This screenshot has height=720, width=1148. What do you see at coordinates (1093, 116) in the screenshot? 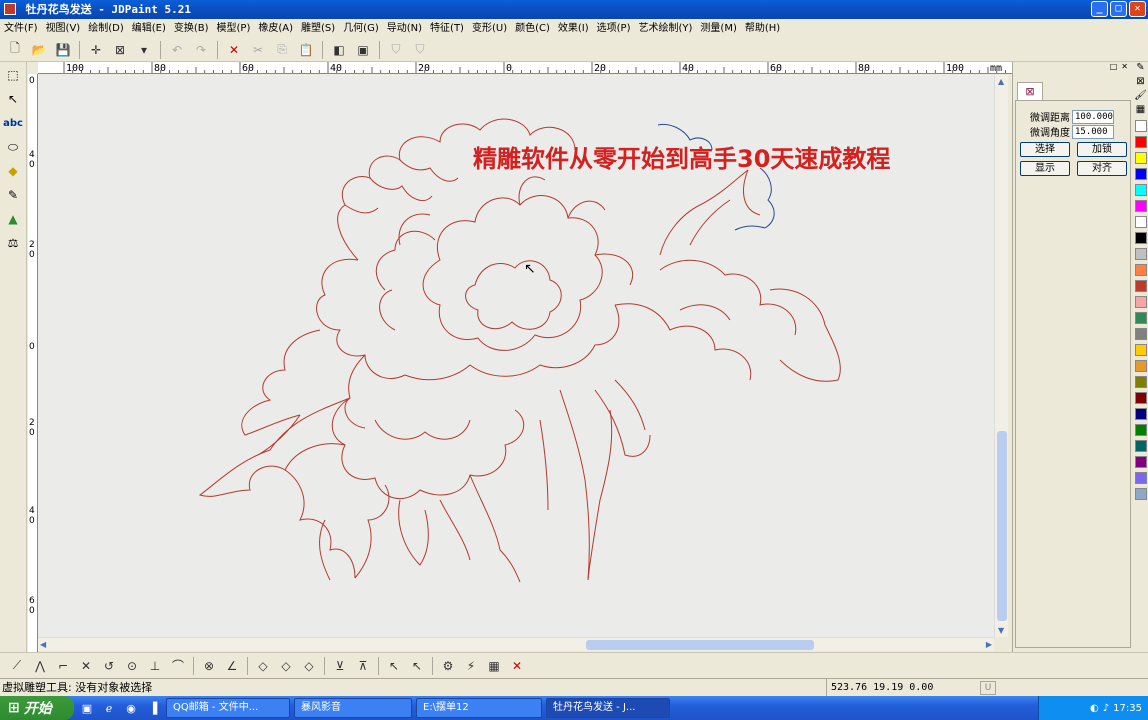
I see `fine-distance-input: 100.000` at bounding box center [1093, 116].